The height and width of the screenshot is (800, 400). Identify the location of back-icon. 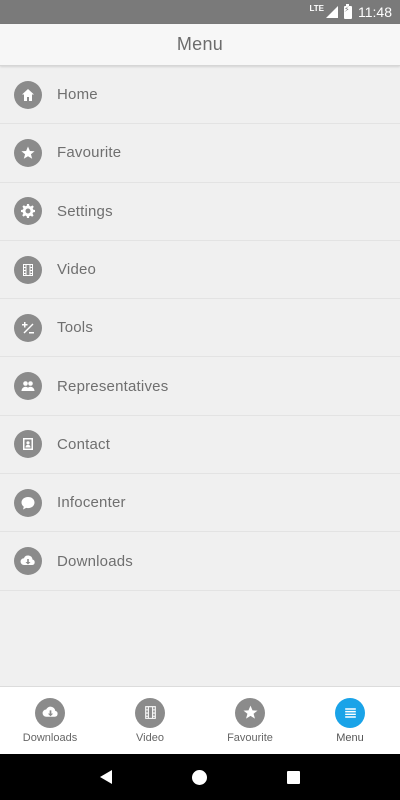
(106, 777).